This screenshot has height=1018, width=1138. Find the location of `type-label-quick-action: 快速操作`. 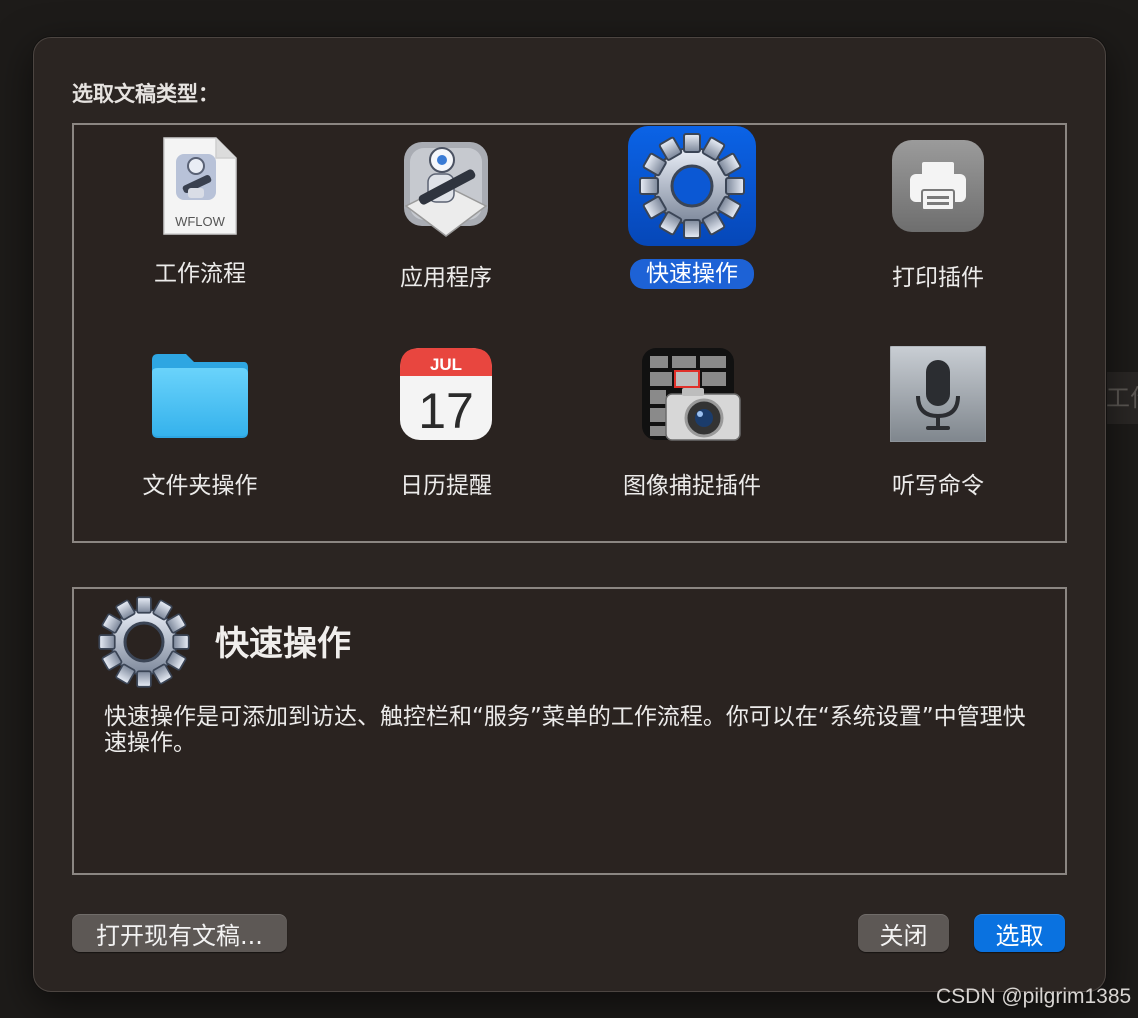

type-label-quick-action: 快速操作 is located at coordinates (692, 271).